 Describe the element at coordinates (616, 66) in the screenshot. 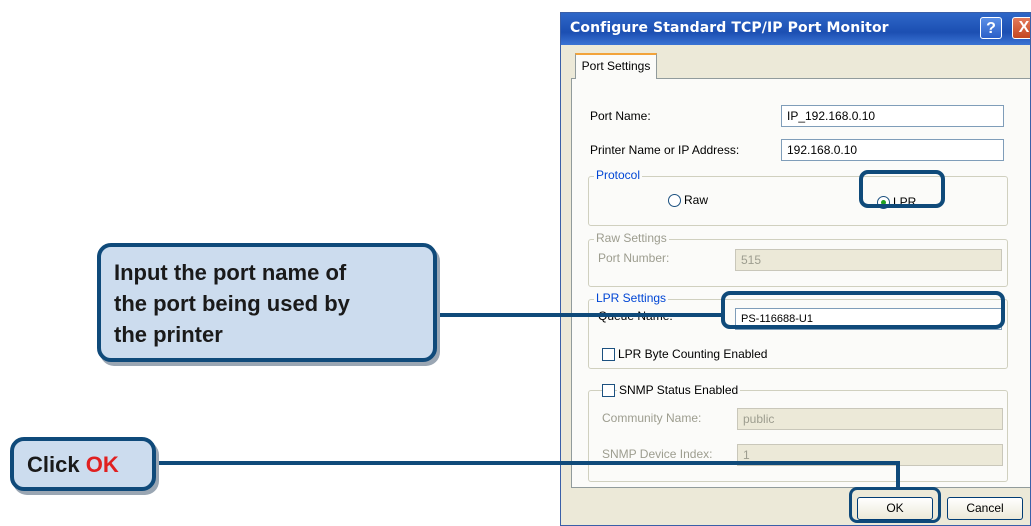

I see `tab-port-settings: Port Settings` at that location.